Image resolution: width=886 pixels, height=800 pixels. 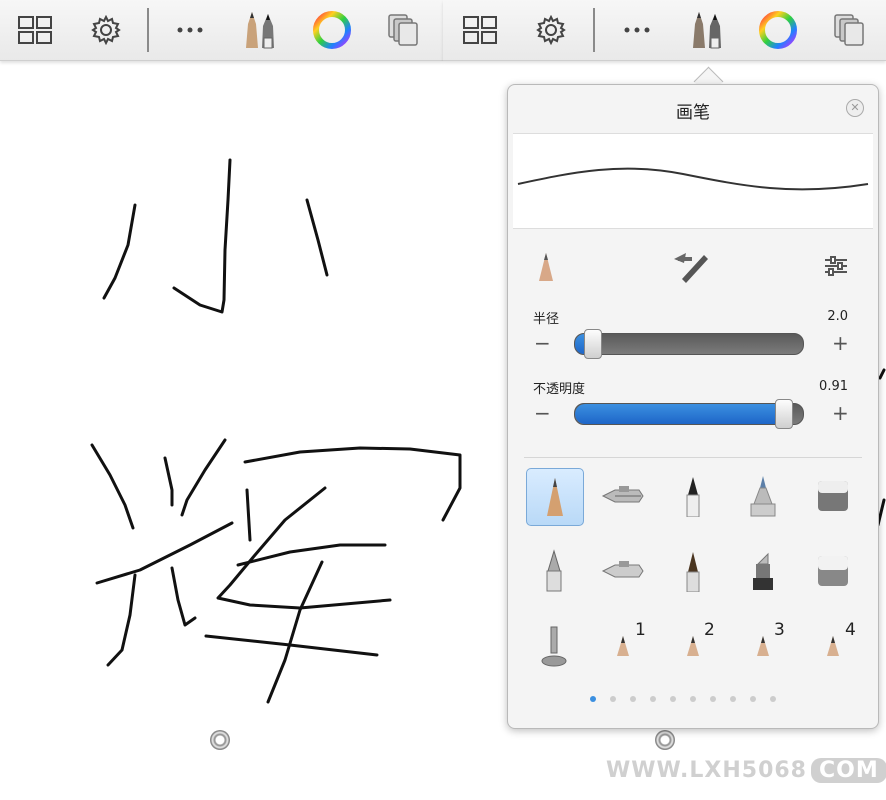 I want to click on radius-plus-button: +, so click(x=840, y=343).